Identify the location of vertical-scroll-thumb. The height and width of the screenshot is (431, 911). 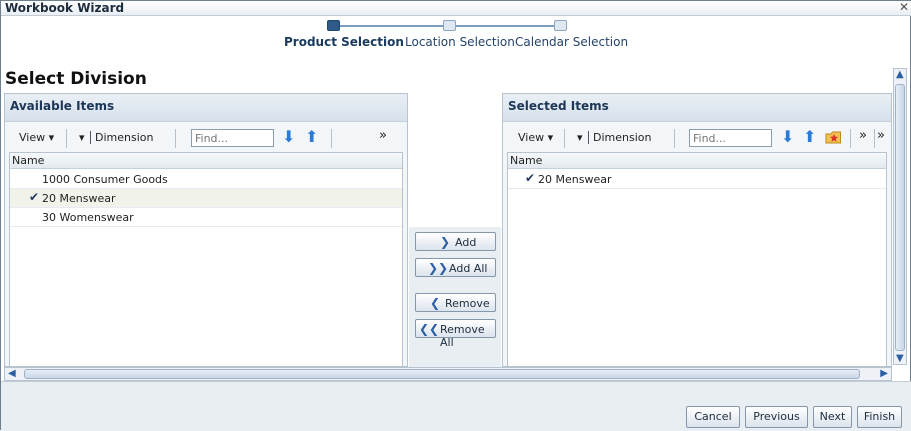
(900, 217).